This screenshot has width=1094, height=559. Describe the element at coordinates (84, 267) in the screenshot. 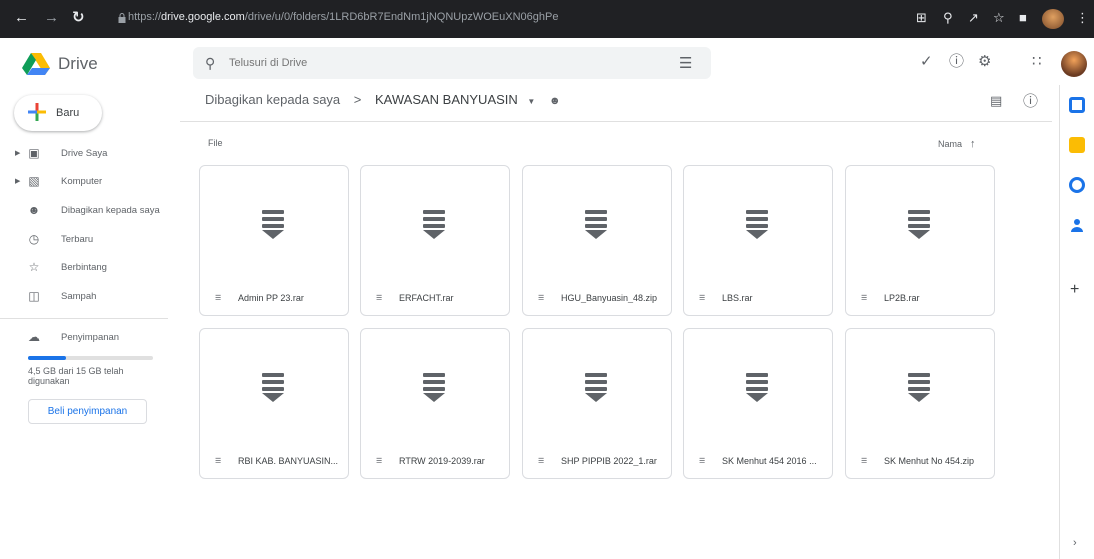

I see `sidebar-item-label: Berbintang` at that location.